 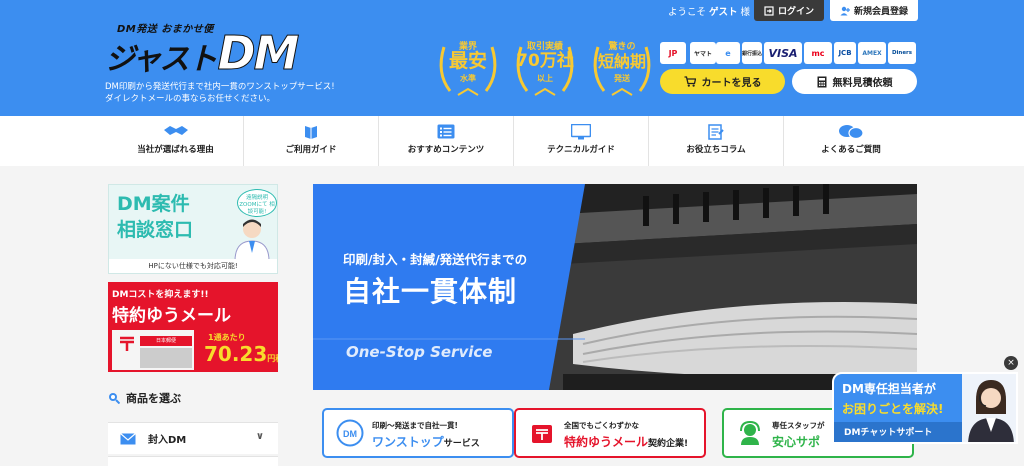 What do you see at coordinates (845, 53) in the screenshot?
I see `payment-jcb: JCB` at bounding box center [845, 53].